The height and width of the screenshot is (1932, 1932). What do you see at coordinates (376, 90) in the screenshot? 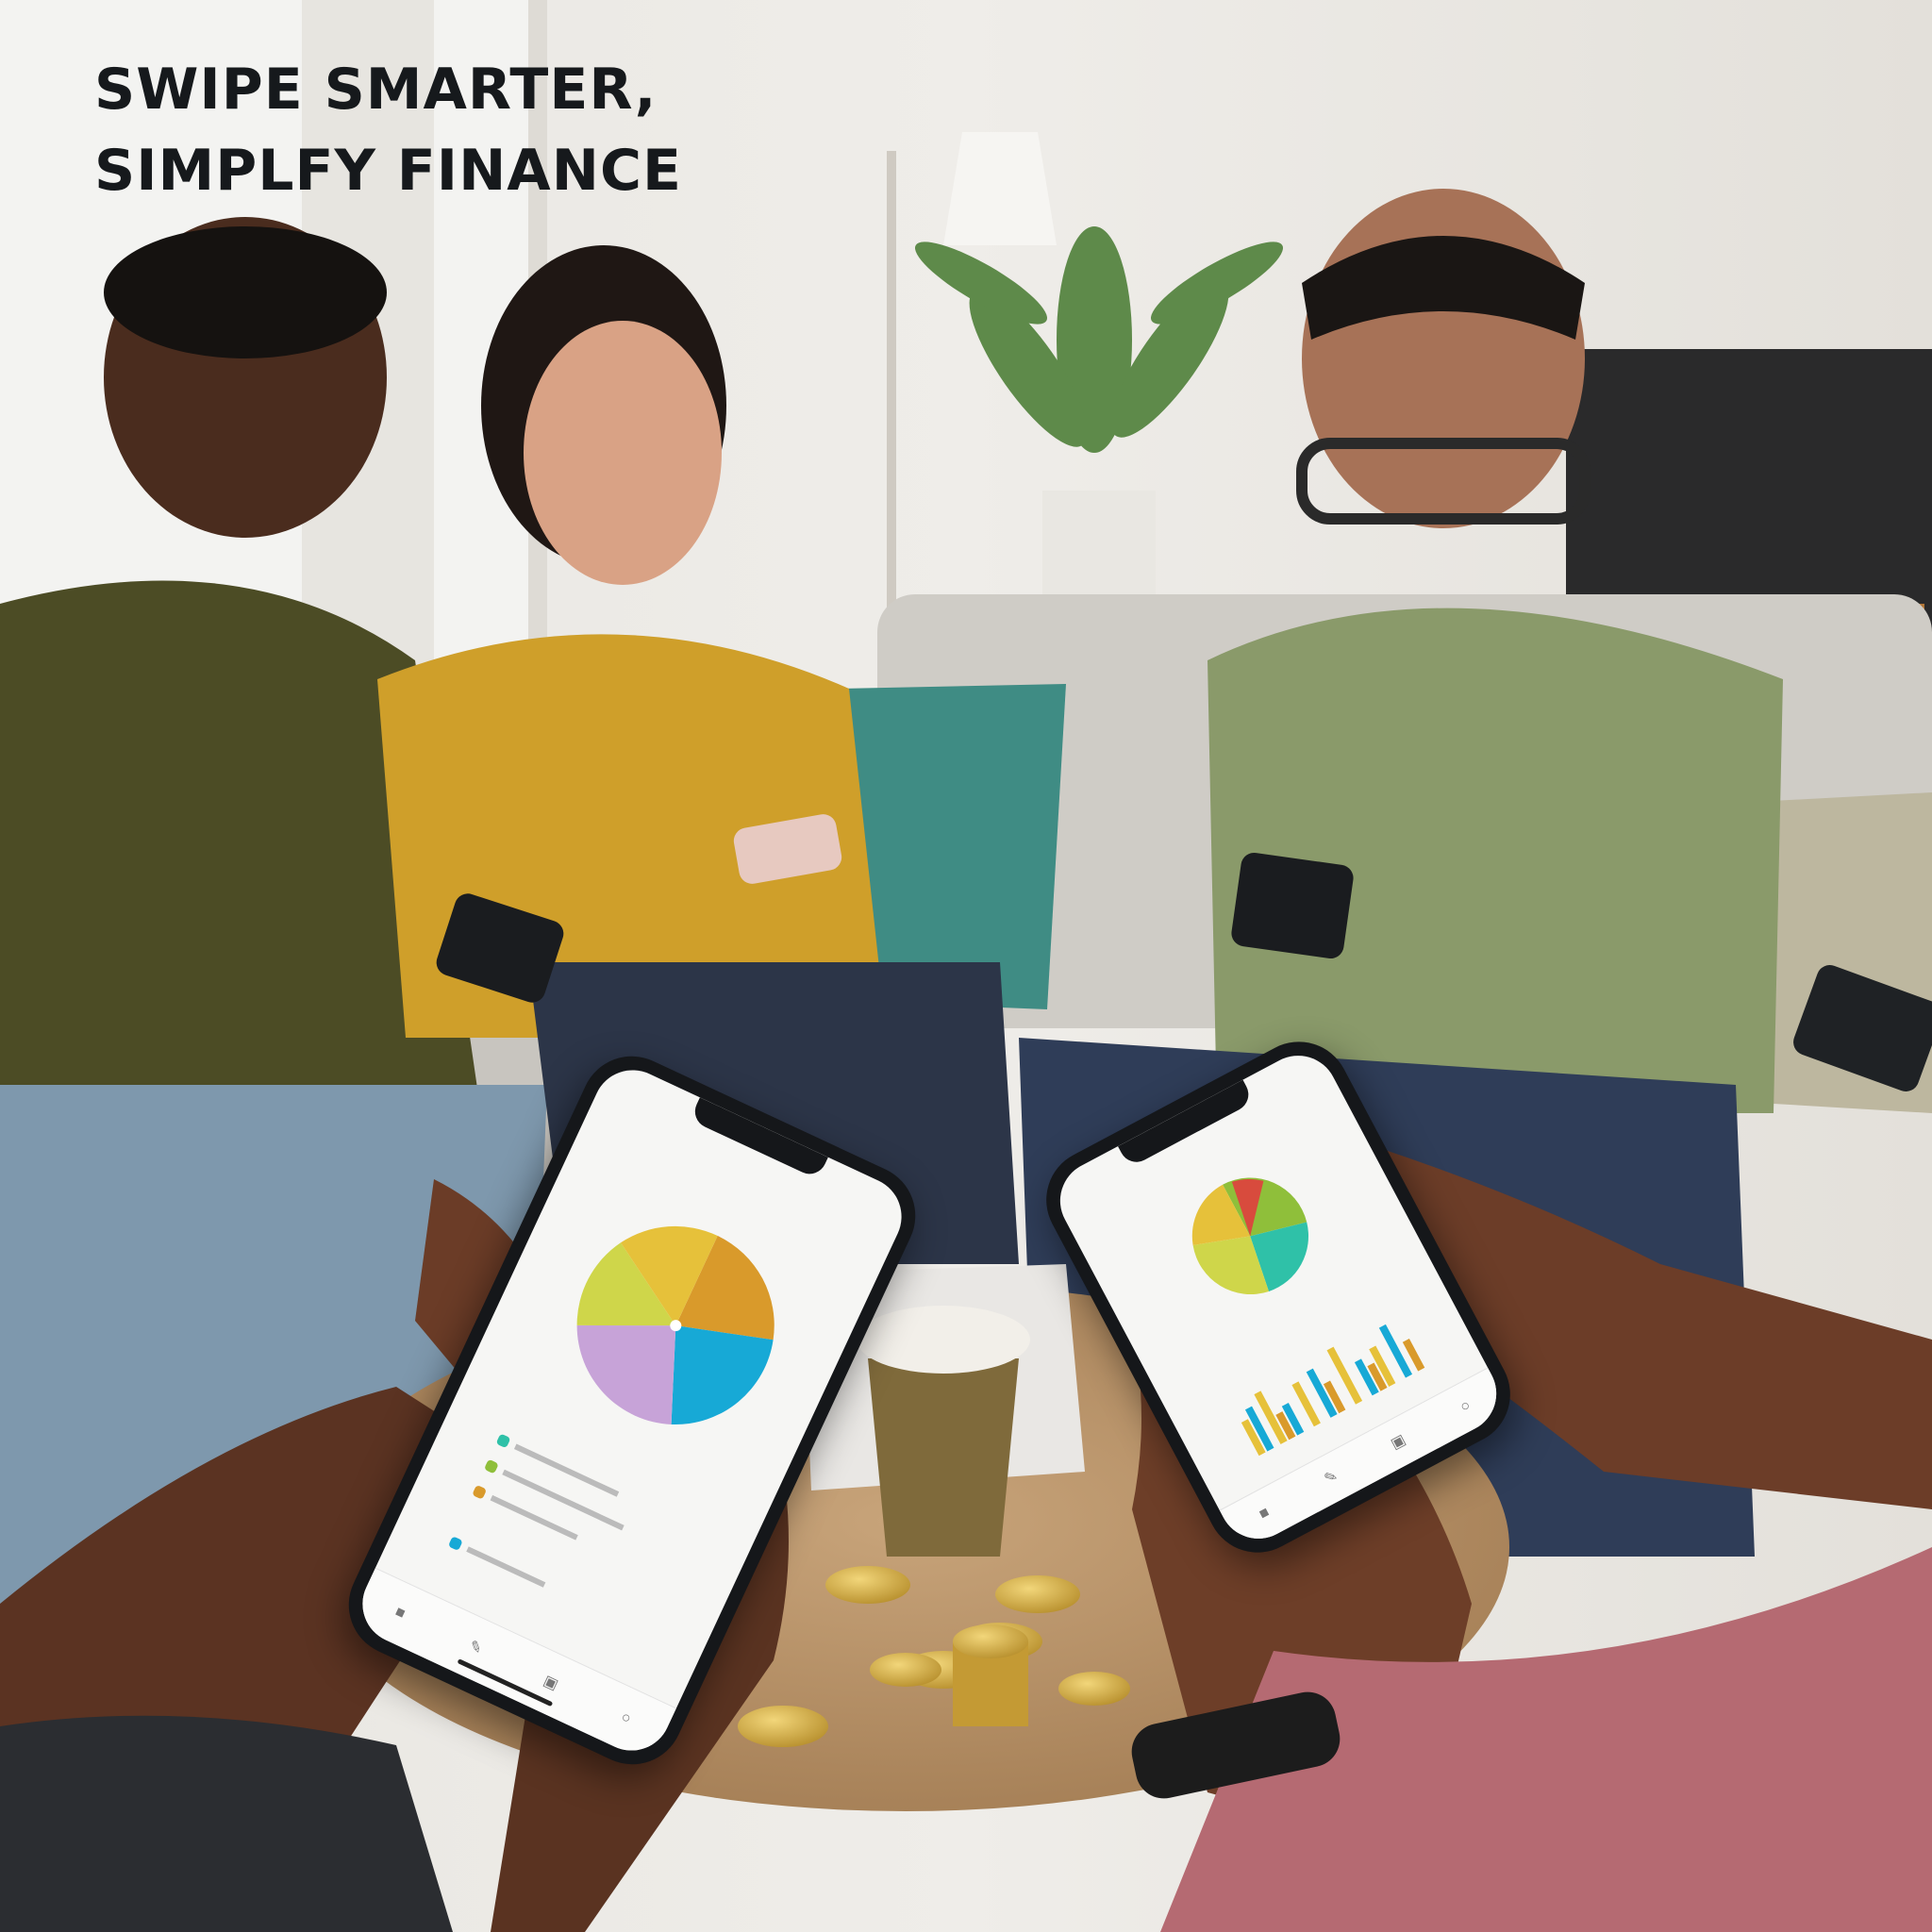
I see `headline-line-1: SWIPE SMARTER,` at bounding box center [376, 90].